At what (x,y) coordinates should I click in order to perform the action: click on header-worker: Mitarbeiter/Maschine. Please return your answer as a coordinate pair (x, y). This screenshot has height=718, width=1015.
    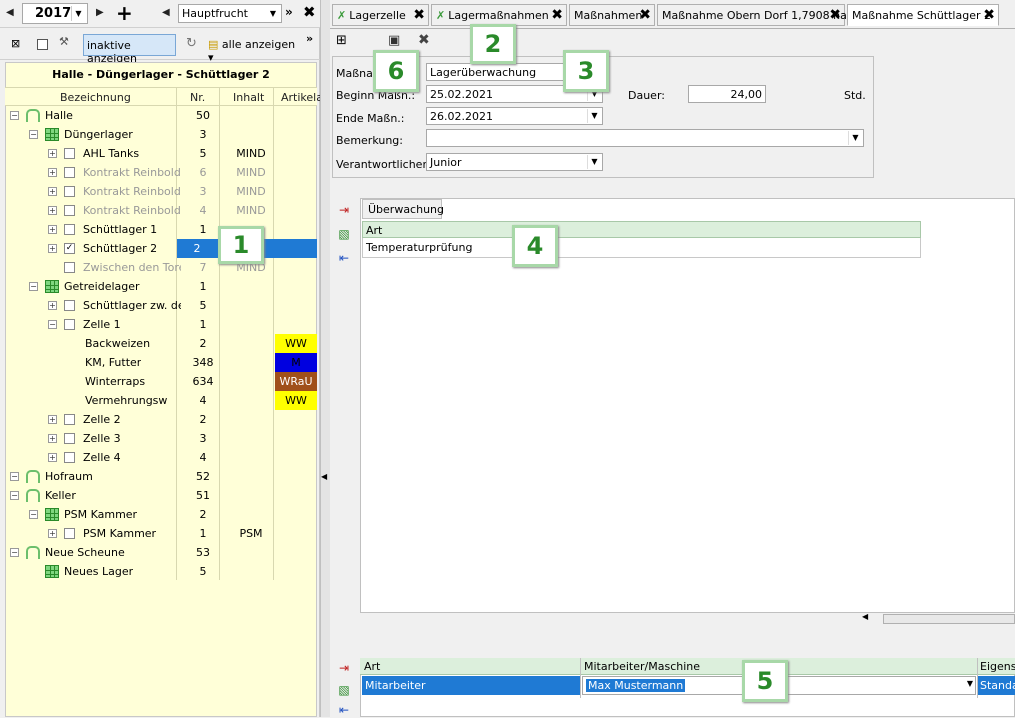
    Looking at the image, I should click on (642, 666).